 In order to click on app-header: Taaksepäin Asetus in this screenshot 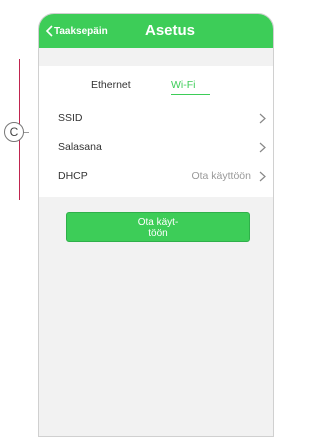, I will do `click(156, 31)`.